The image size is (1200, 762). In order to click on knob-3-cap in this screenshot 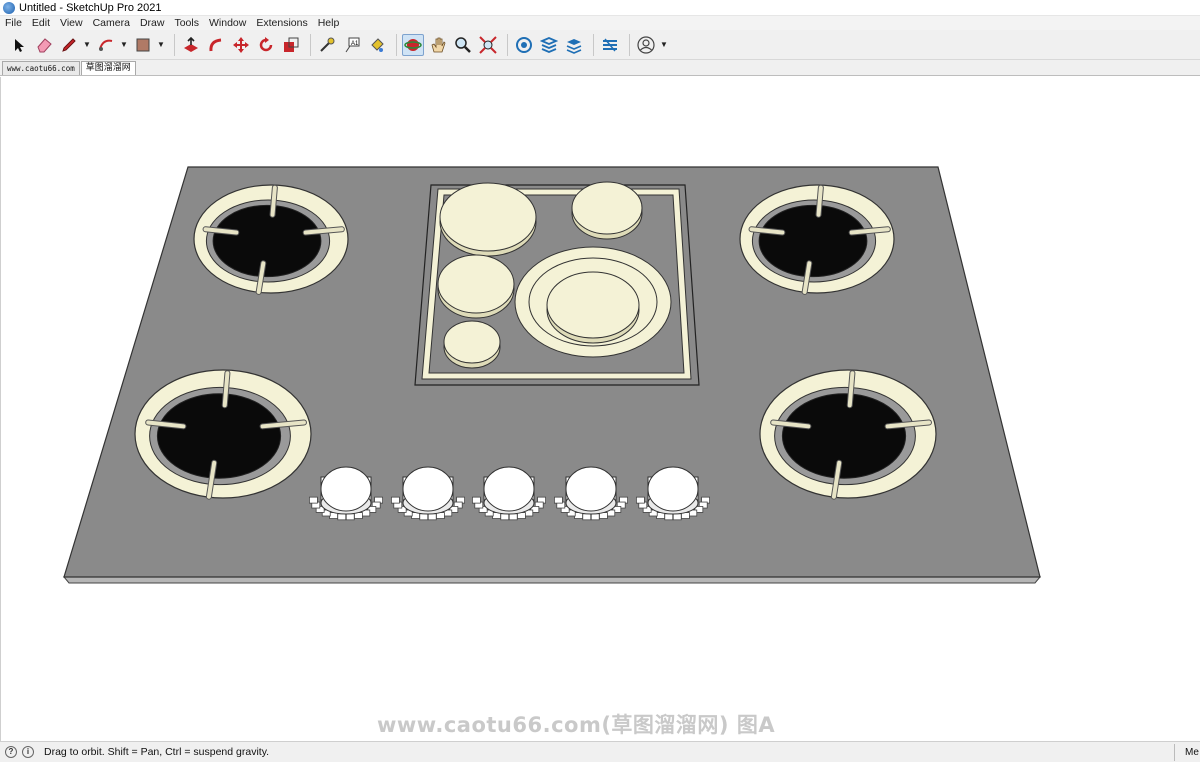, I will do `click(591, 489)`.